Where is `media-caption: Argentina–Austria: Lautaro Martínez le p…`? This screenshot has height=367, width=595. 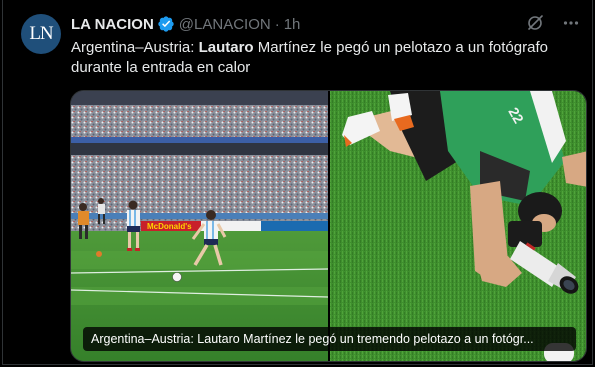
media-caption: Argentina–Austria: Lautaro Martínez le p… is located at coordinates (329, 339).